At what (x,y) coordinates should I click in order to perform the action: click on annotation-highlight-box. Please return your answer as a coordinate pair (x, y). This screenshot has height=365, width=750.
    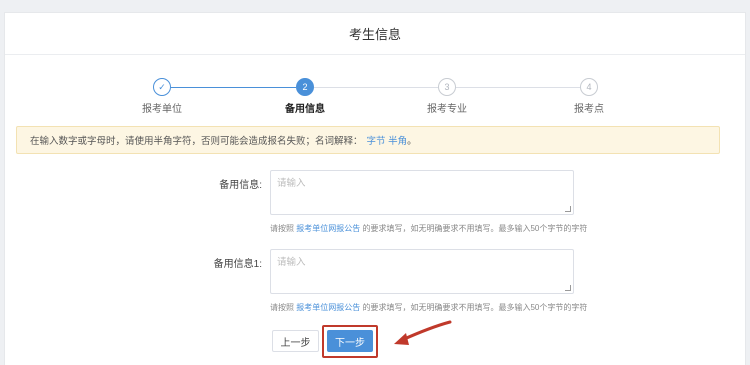
    Looking at the image, I should click on (350, 341).